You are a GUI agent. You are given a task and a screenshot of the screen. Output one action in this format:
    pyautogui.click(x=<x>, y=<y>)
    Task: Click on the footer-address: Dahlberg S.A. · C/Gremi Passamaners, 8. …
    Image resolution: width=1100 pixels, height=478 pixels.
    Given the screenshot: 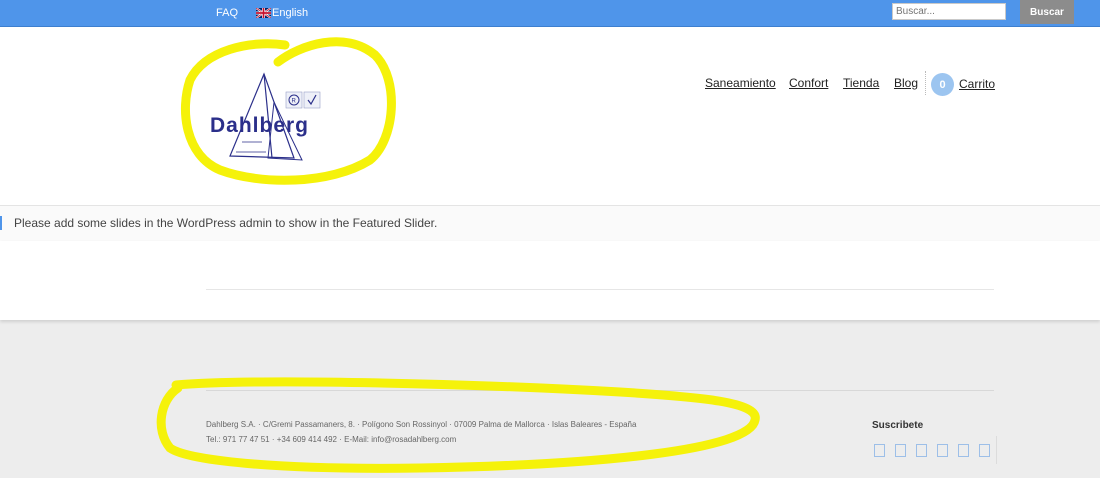 What is the action you would take?
    pyautogui.click(x=421, y=424)
    